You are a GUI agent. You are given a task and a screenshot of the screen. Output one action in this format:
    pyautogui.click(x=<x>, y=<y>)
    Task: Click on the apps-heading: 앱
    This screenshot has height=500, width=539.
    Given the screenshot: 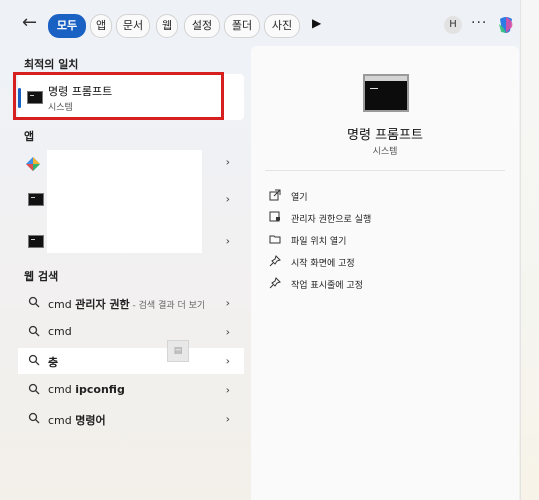 What is the action you would take?
    pyautogui.click(x=29, y=136)
    